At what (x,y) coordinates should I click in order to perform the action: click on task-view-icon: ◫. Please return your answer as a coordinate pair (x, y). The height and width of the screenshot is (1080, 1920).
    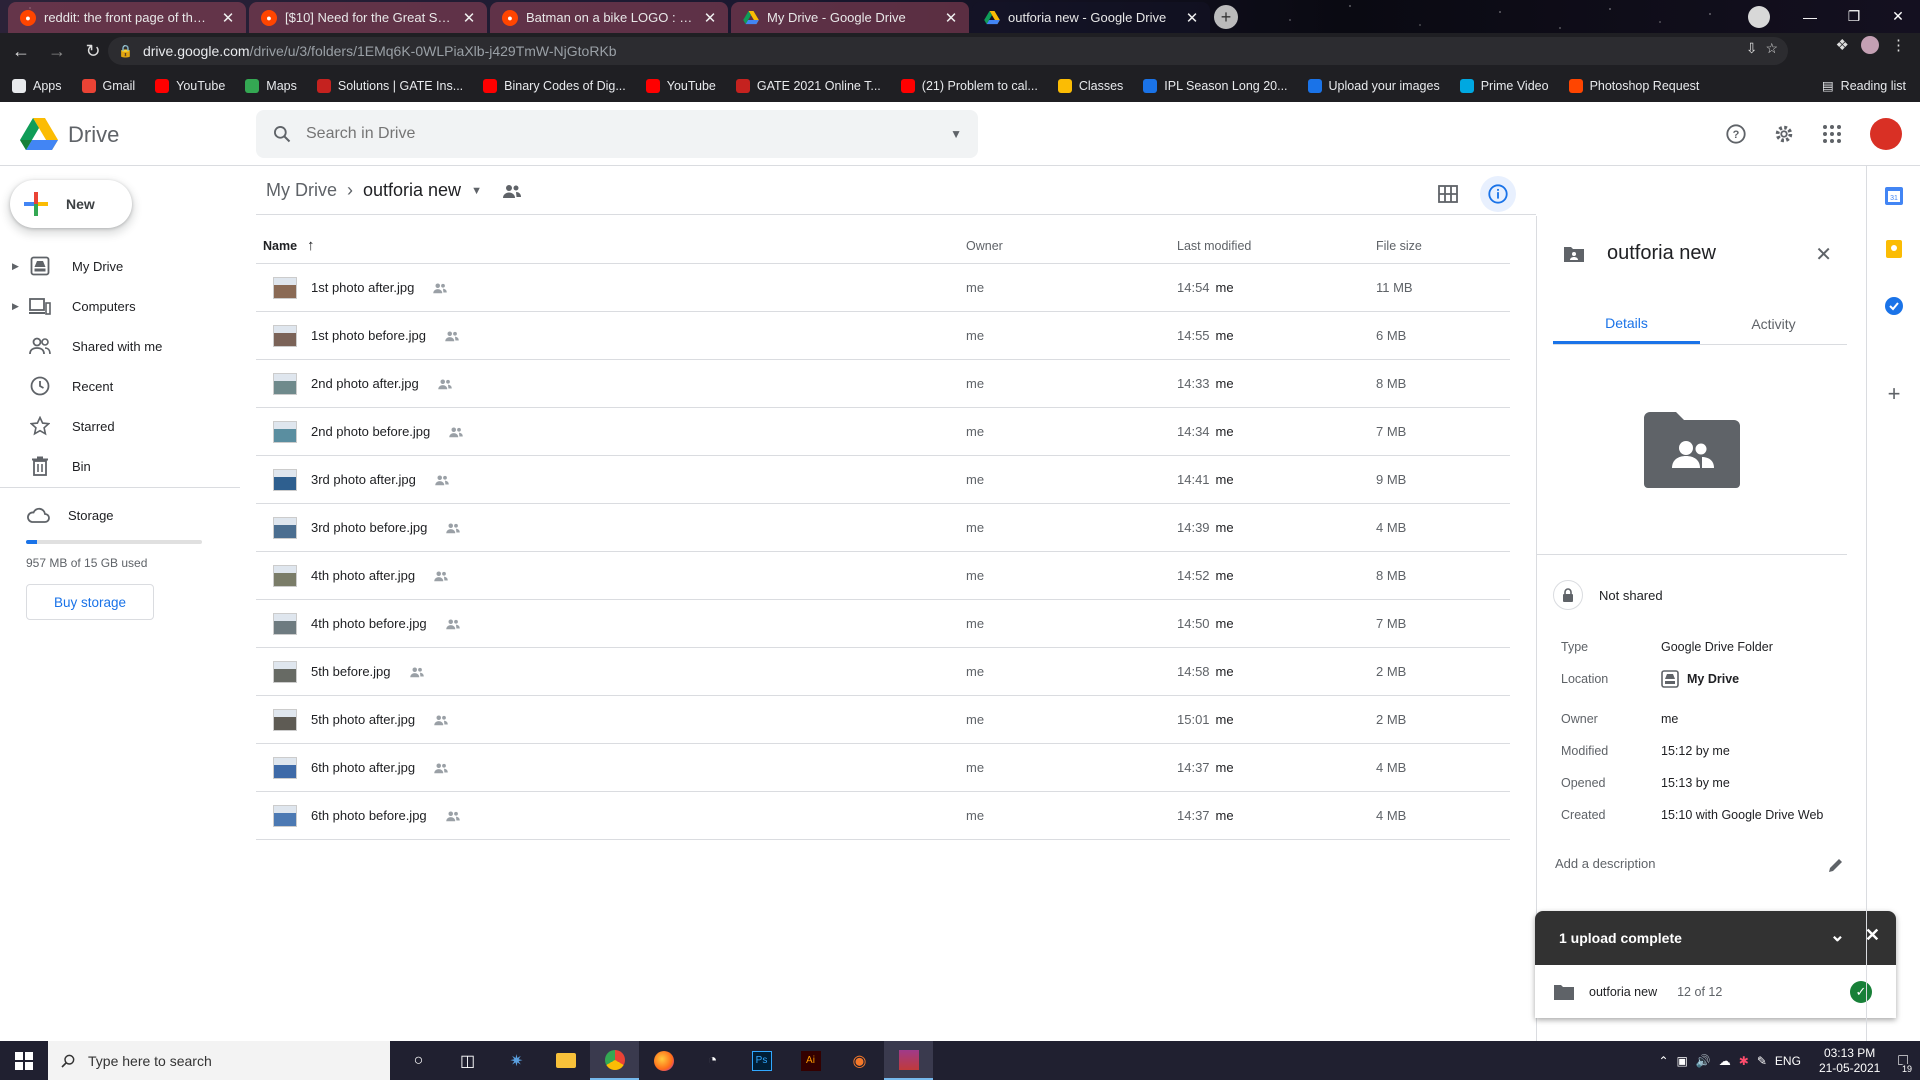
    Looking at the image, I should click on (467, 1060).